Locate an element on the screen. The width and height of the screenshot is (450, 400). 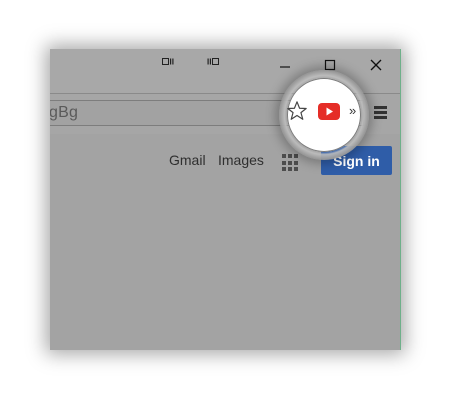
minimize-icon is located at coordinates (285, 67).